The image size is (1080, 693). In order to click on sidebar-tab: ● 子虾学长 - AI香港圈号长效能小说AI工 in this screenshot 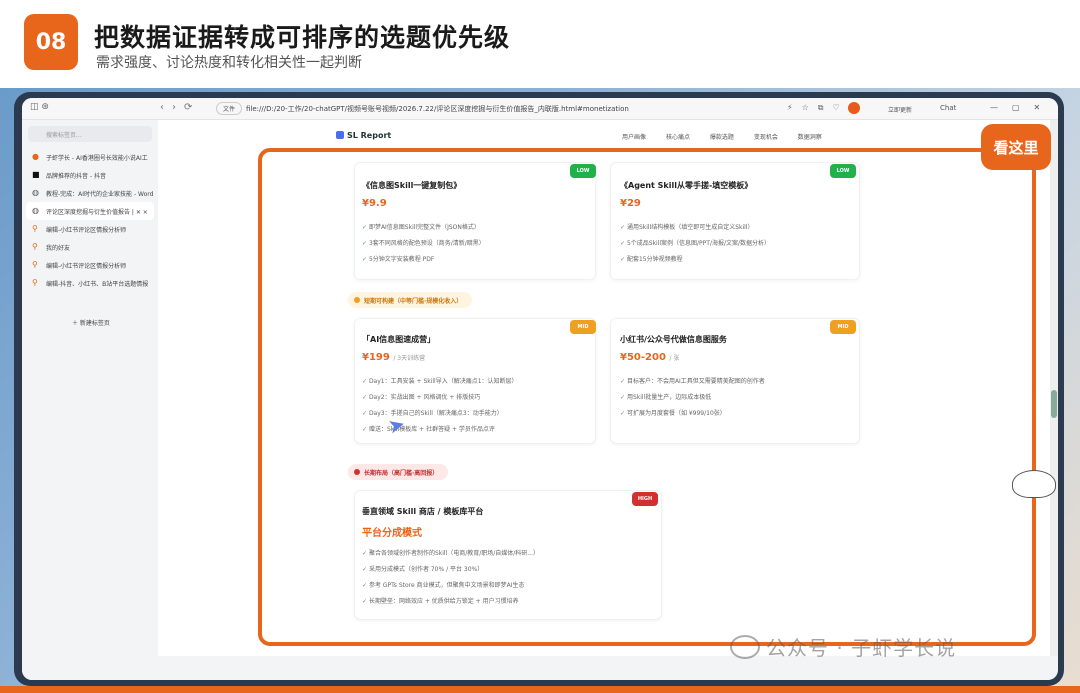, I will do `click(90, 157)`.